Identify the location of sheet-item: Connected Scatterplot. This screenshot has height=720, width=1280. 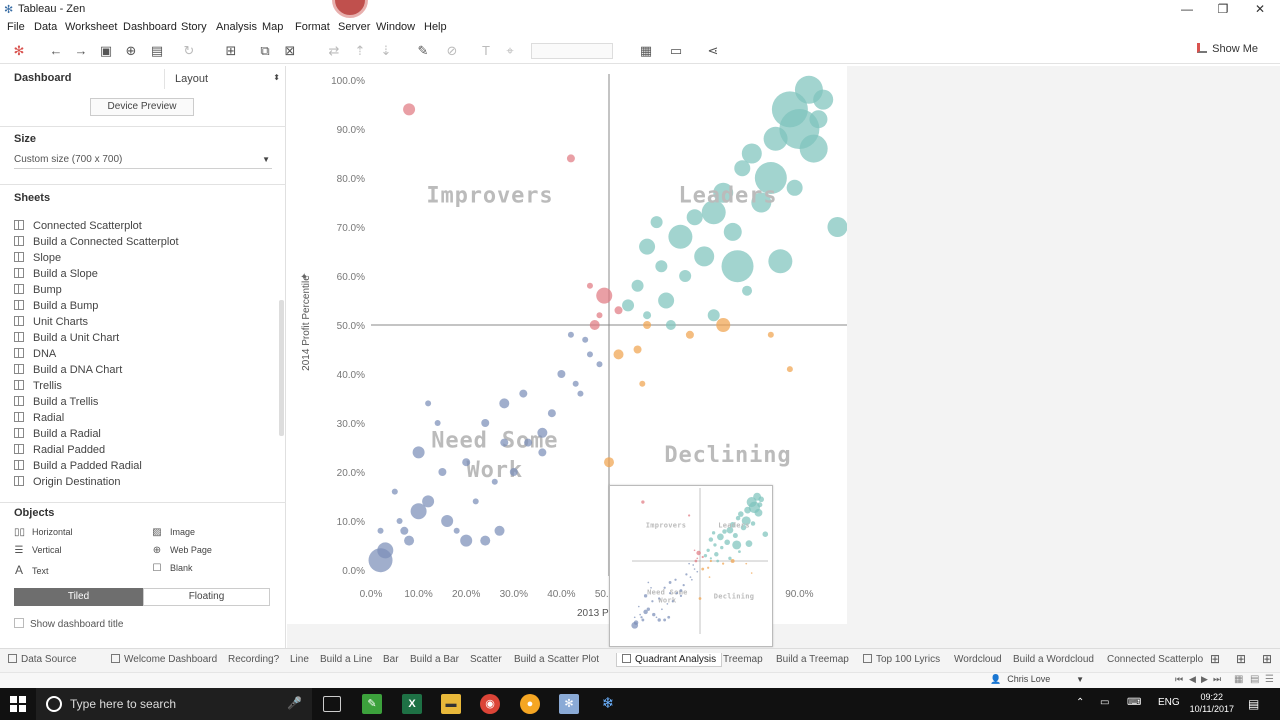
(145, 226).